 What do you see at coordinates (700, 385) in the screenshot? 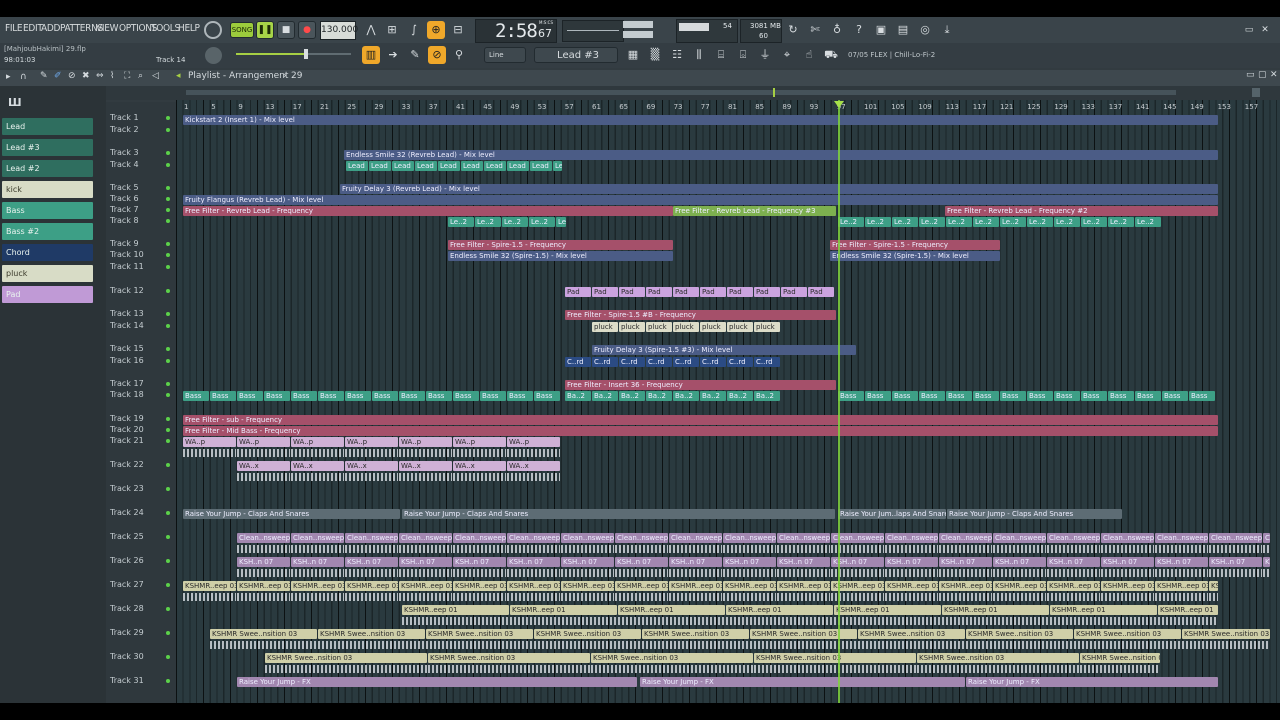
I see `playlist-clip: Free Filter - Insert 36 - Frequency` at bounding box center [700, 385].